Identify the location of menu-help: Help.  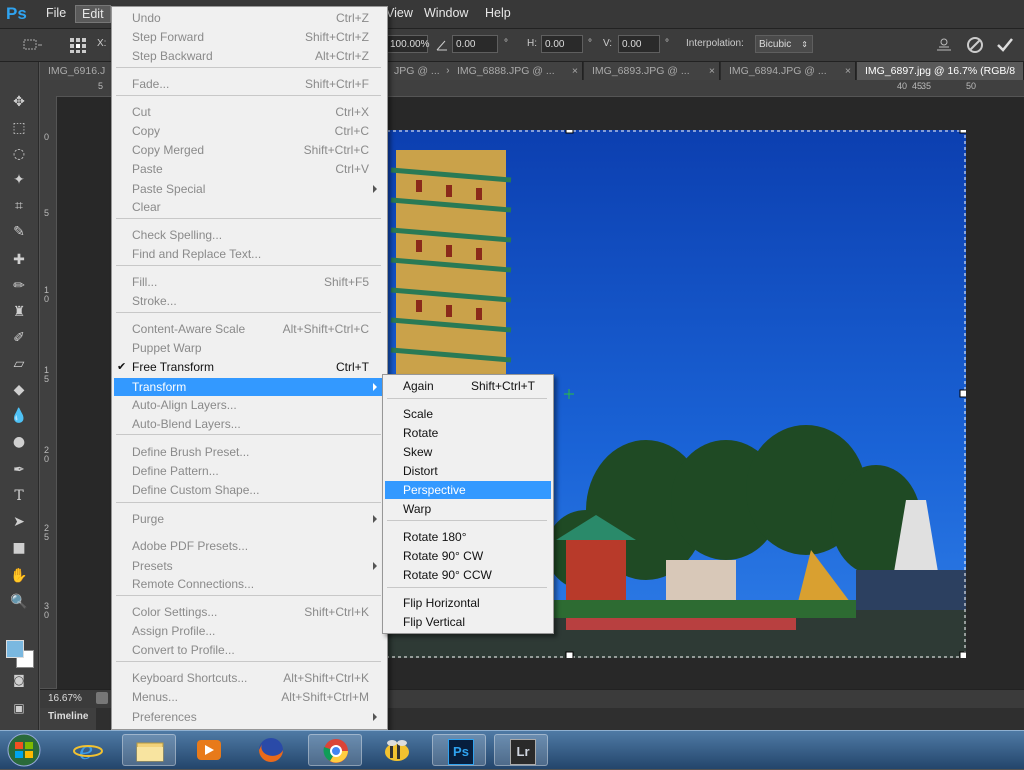
(498, 13).